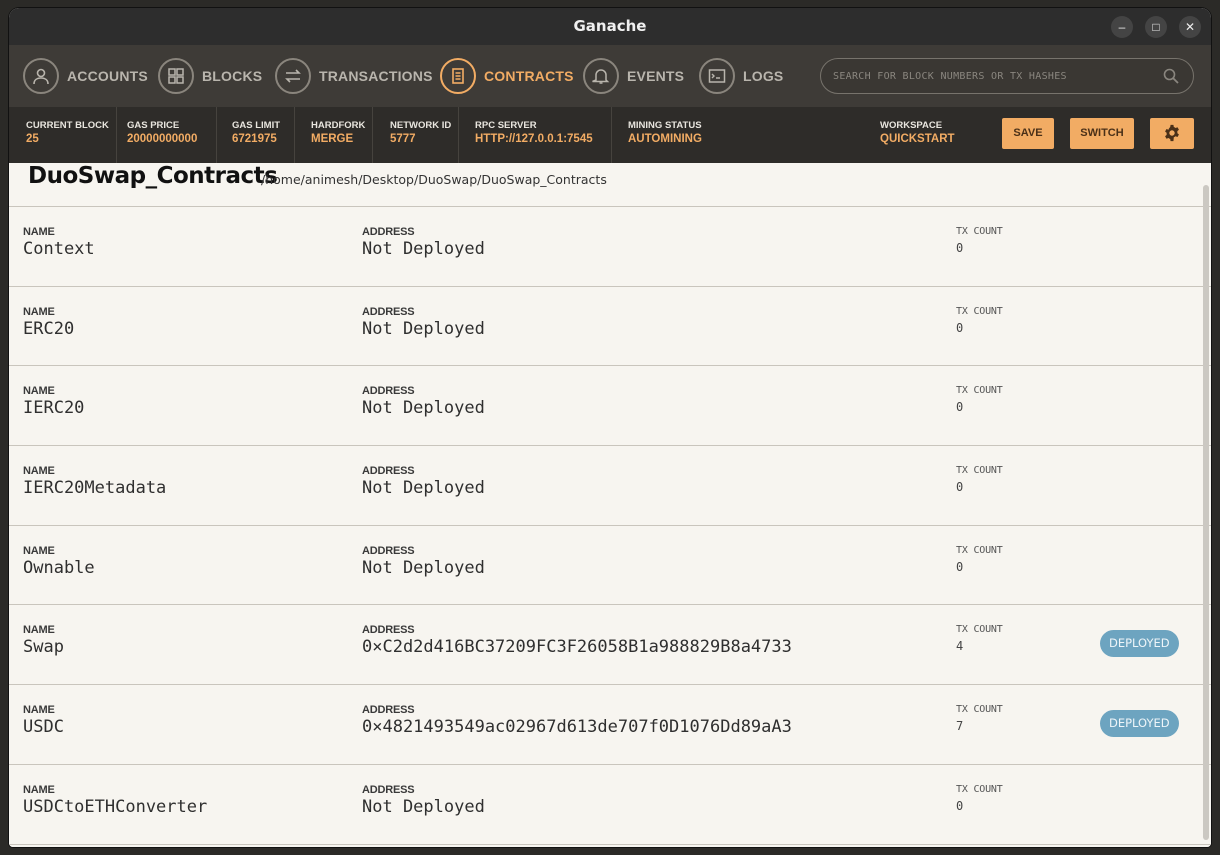  Describe the element at coordinates (153, 176) in the screenshot. I see `project-name: DuoSwap_Contracts` at that location.